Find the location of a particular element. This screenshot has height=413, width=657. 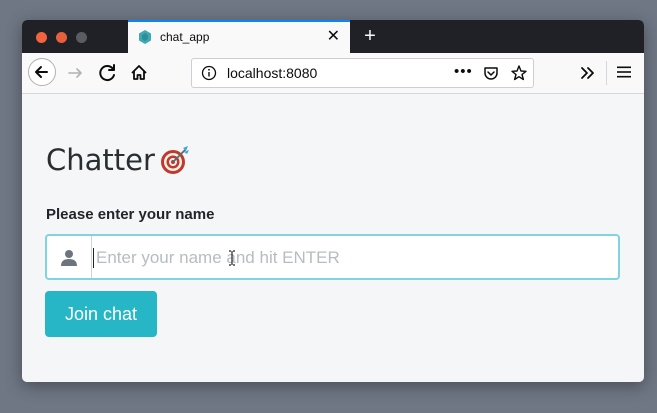

home-icon is located at coordinates (139, 72).